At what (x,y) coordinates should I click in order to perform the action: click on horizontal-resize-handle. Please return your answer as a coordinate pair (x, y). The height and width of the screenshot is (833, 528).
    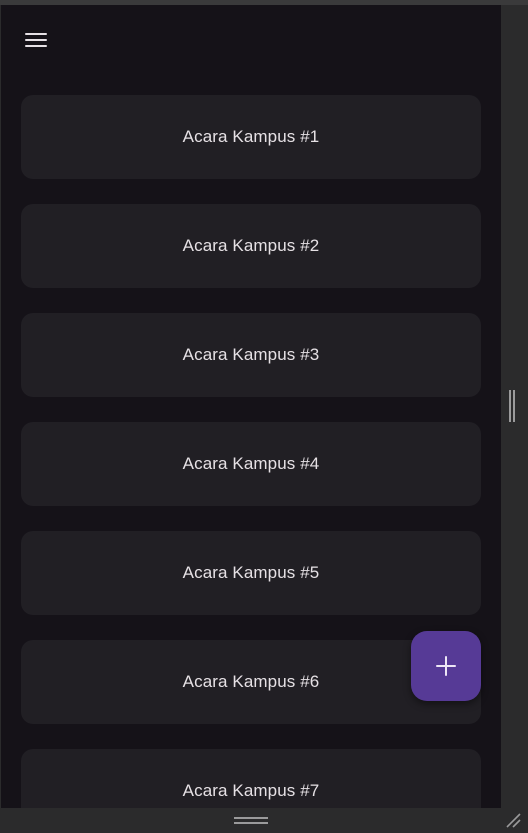
    Looking at the image, I should click on (251, 821).